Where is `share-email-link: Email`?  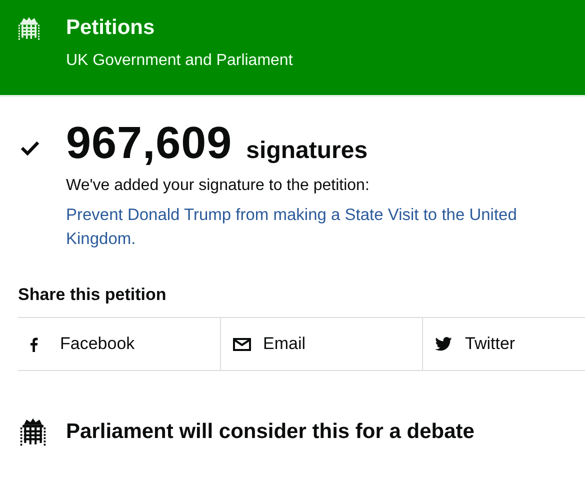 share-email-link: Email is located at coordinates (321, 344).